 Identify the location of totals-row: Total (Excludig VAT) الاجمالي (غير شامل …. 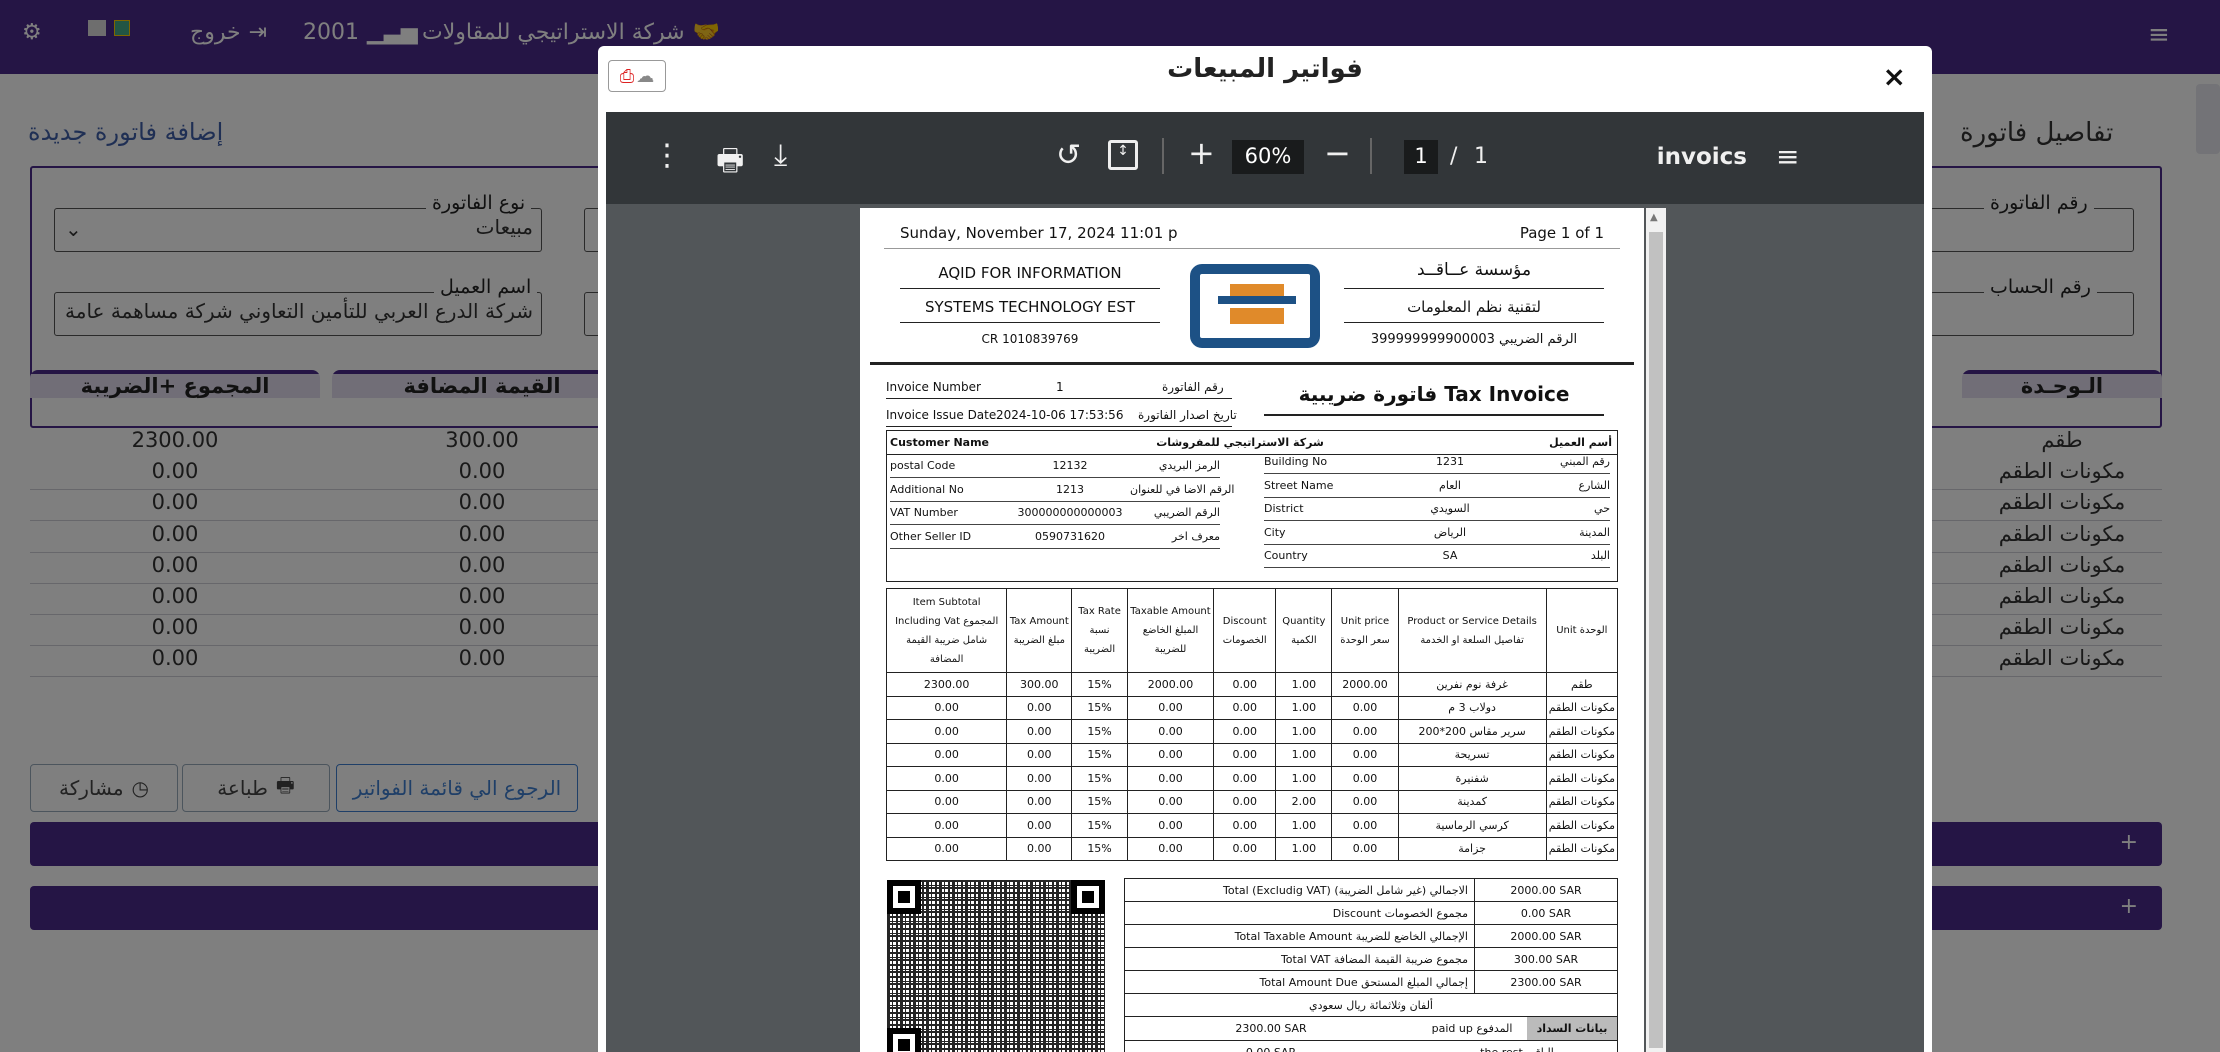
(1371, 890).